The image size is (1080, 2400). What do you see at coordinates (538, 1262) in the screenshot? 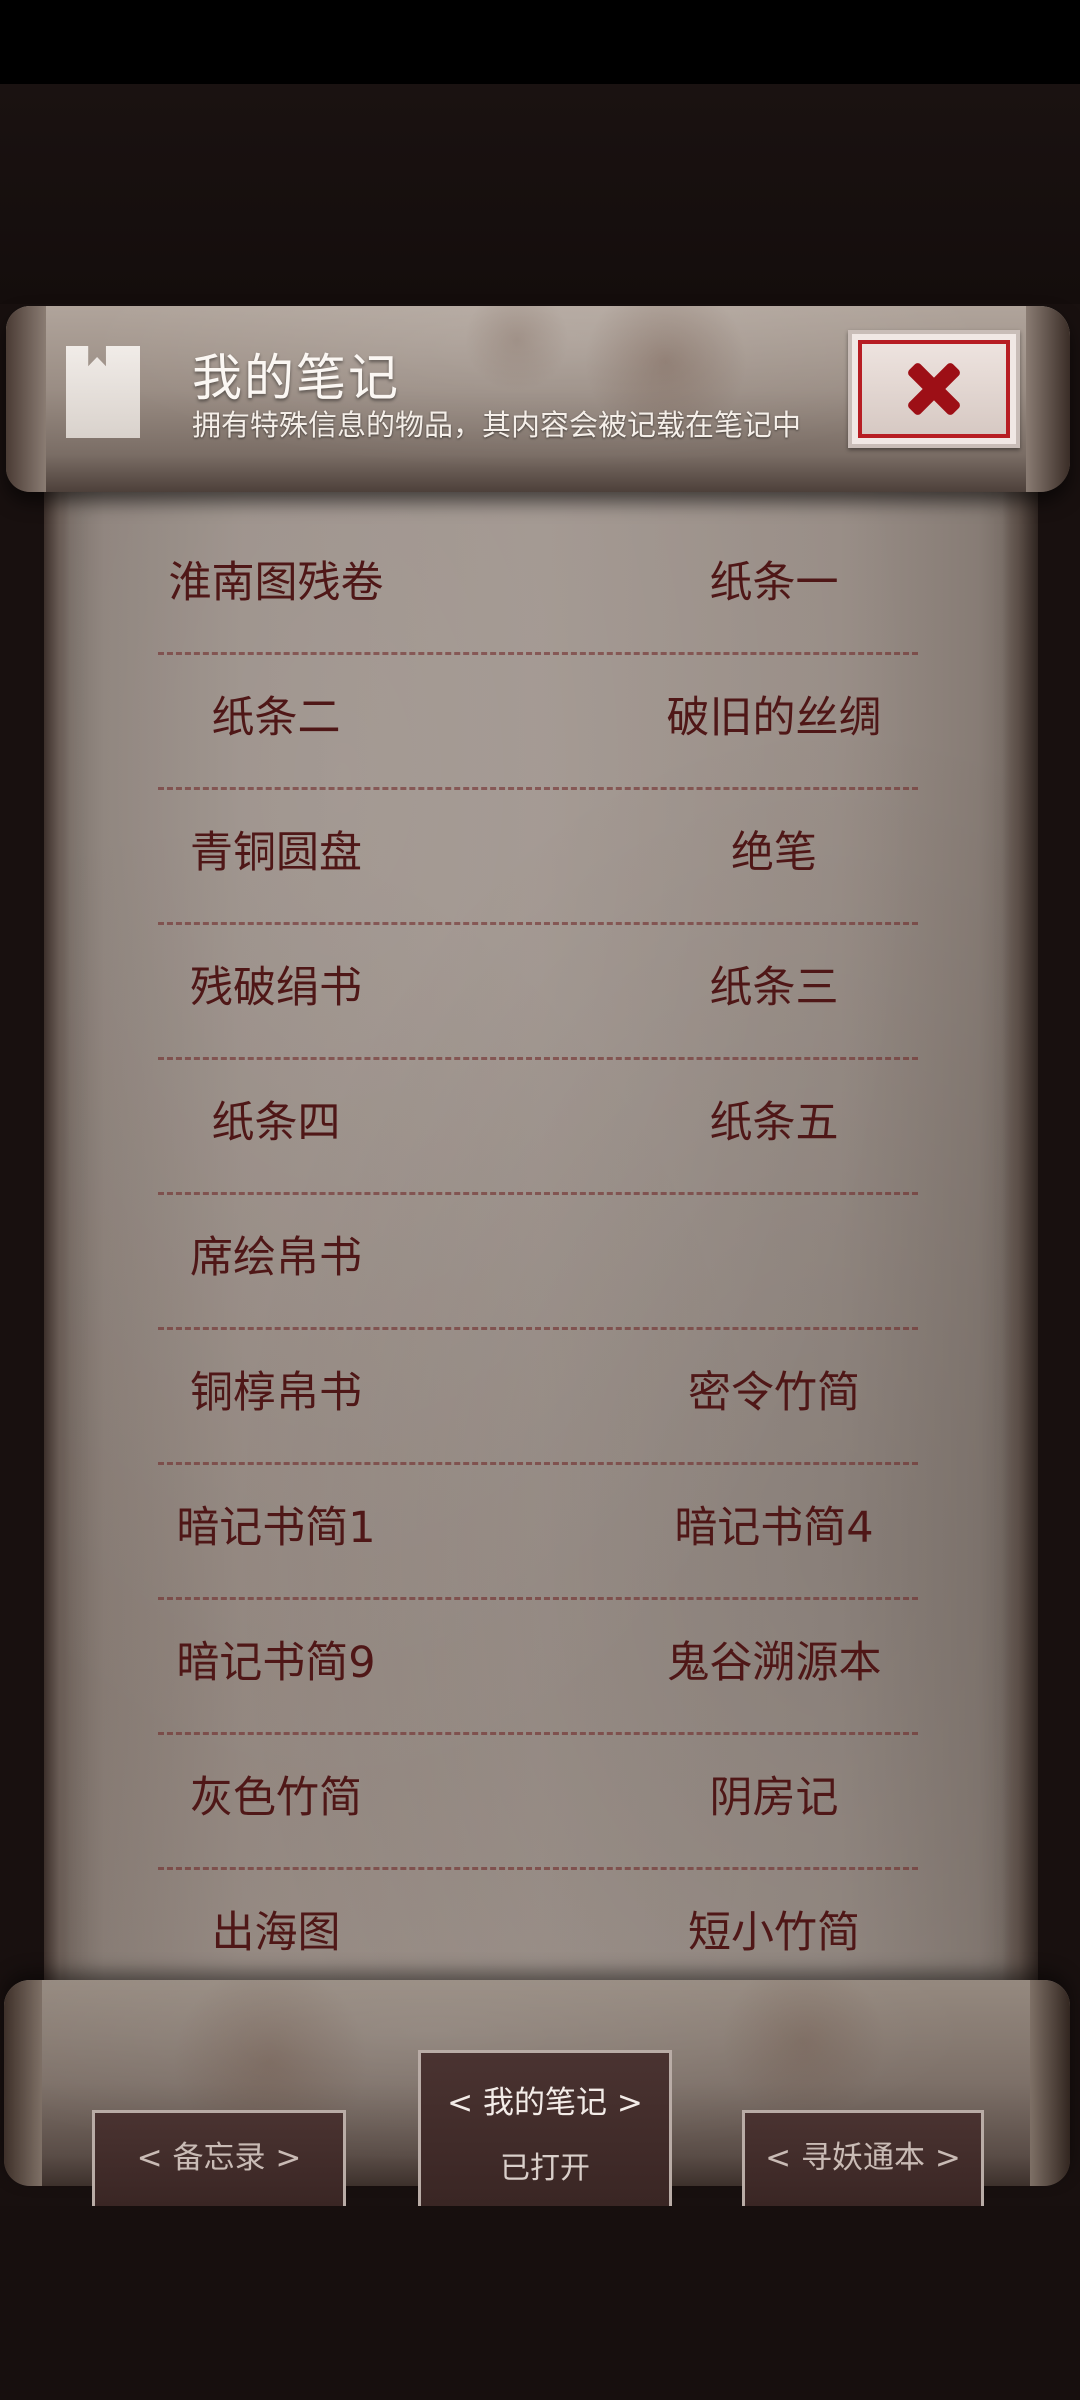
I see `note-row: 席绘帛书` at bounding box center [538, 1262].